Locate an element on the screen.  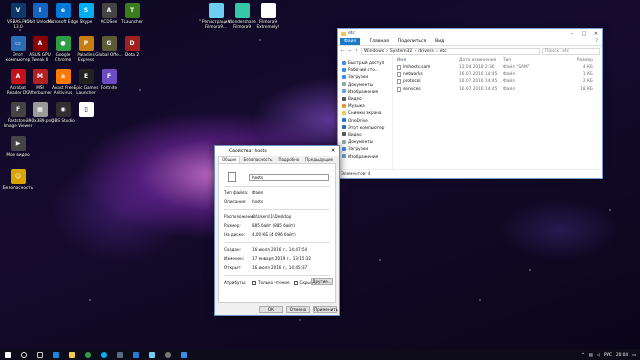
help-icon: ? is located at coordinates (599, 41).